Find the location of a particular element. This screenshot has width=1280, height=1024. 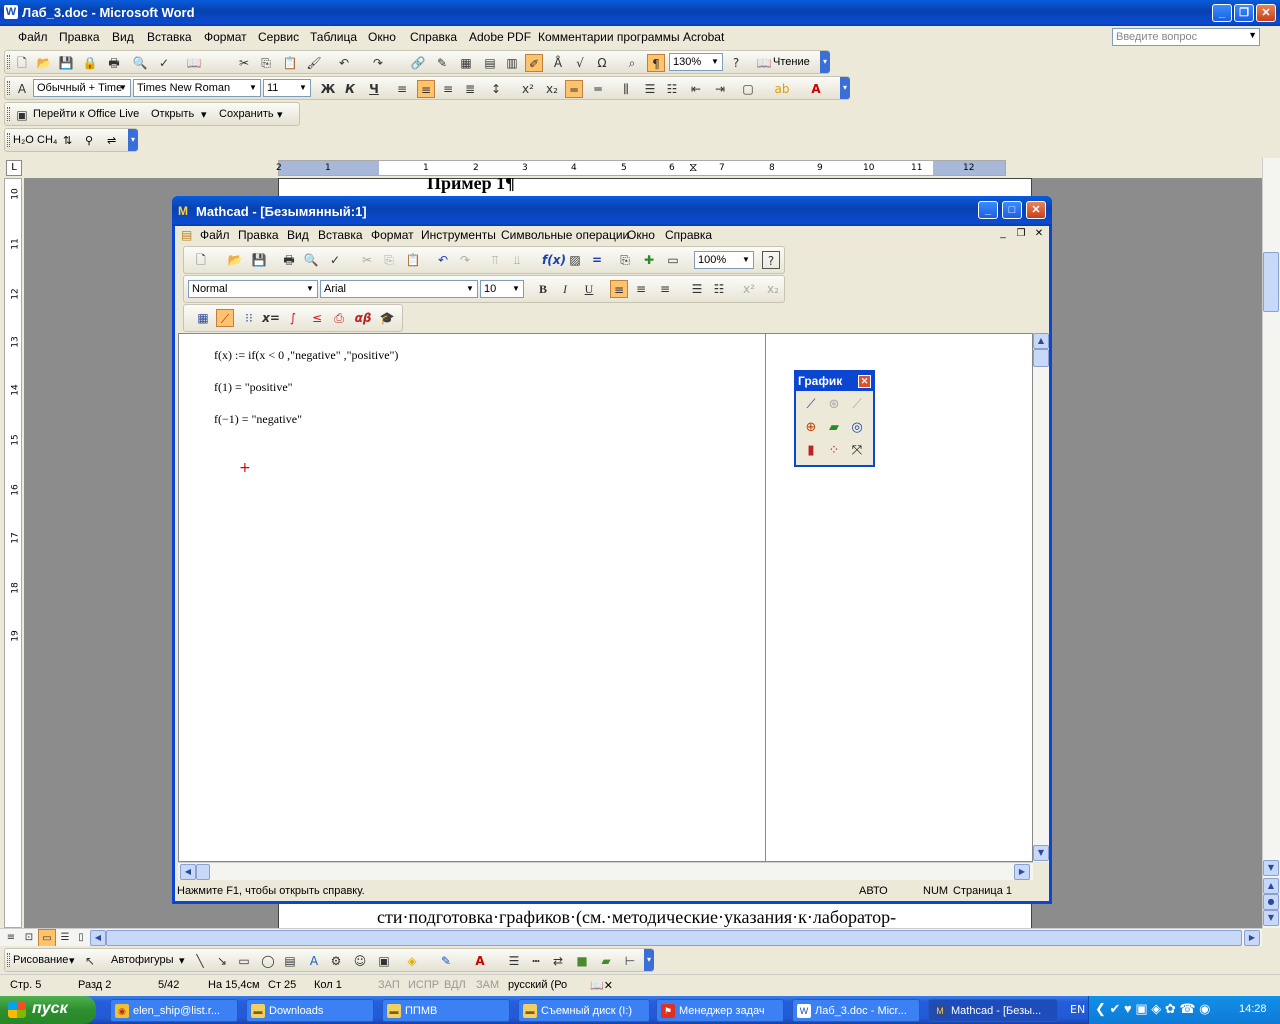

mc-menu-tools: Инструменты is located at coordinates (458, 235).